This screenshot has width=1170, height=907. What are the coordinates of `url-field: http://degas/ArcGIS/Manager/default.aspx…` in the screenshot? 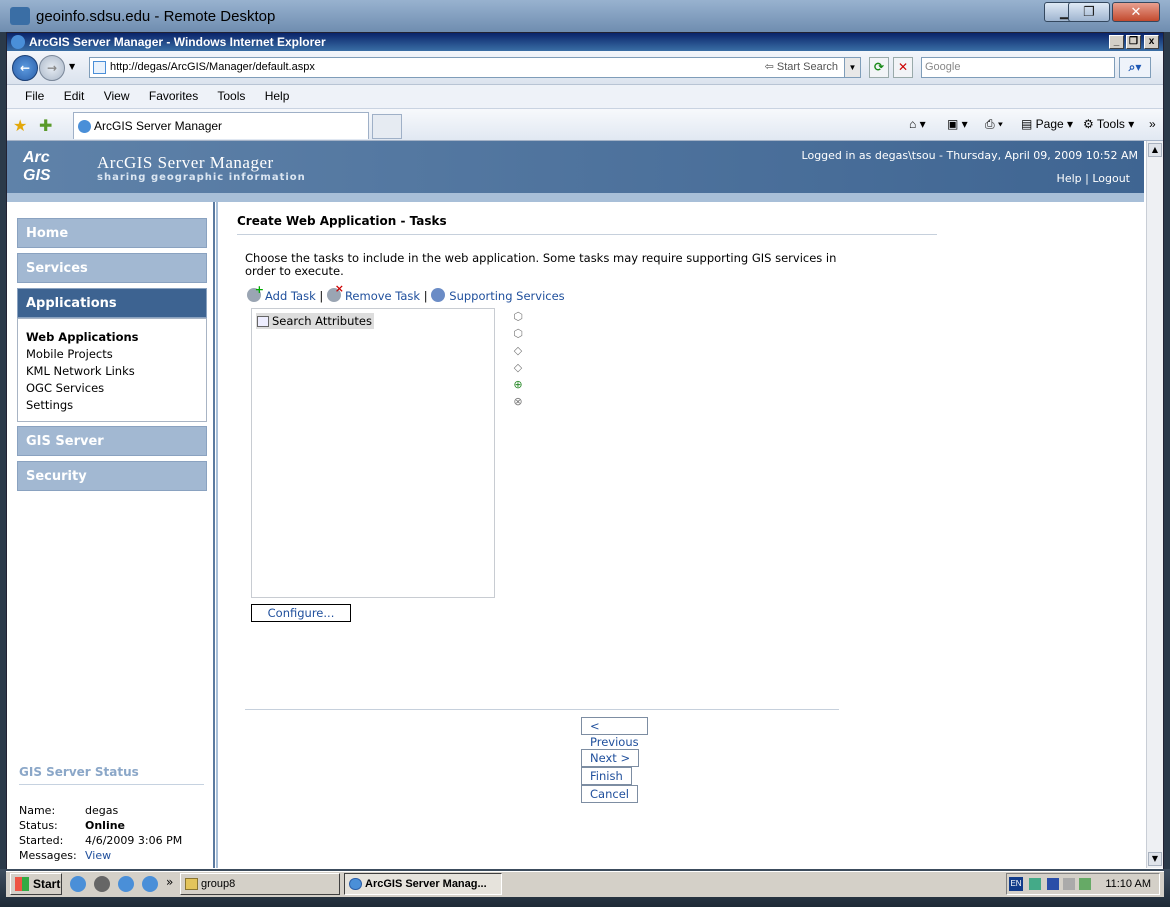 It's located at (475, 67).